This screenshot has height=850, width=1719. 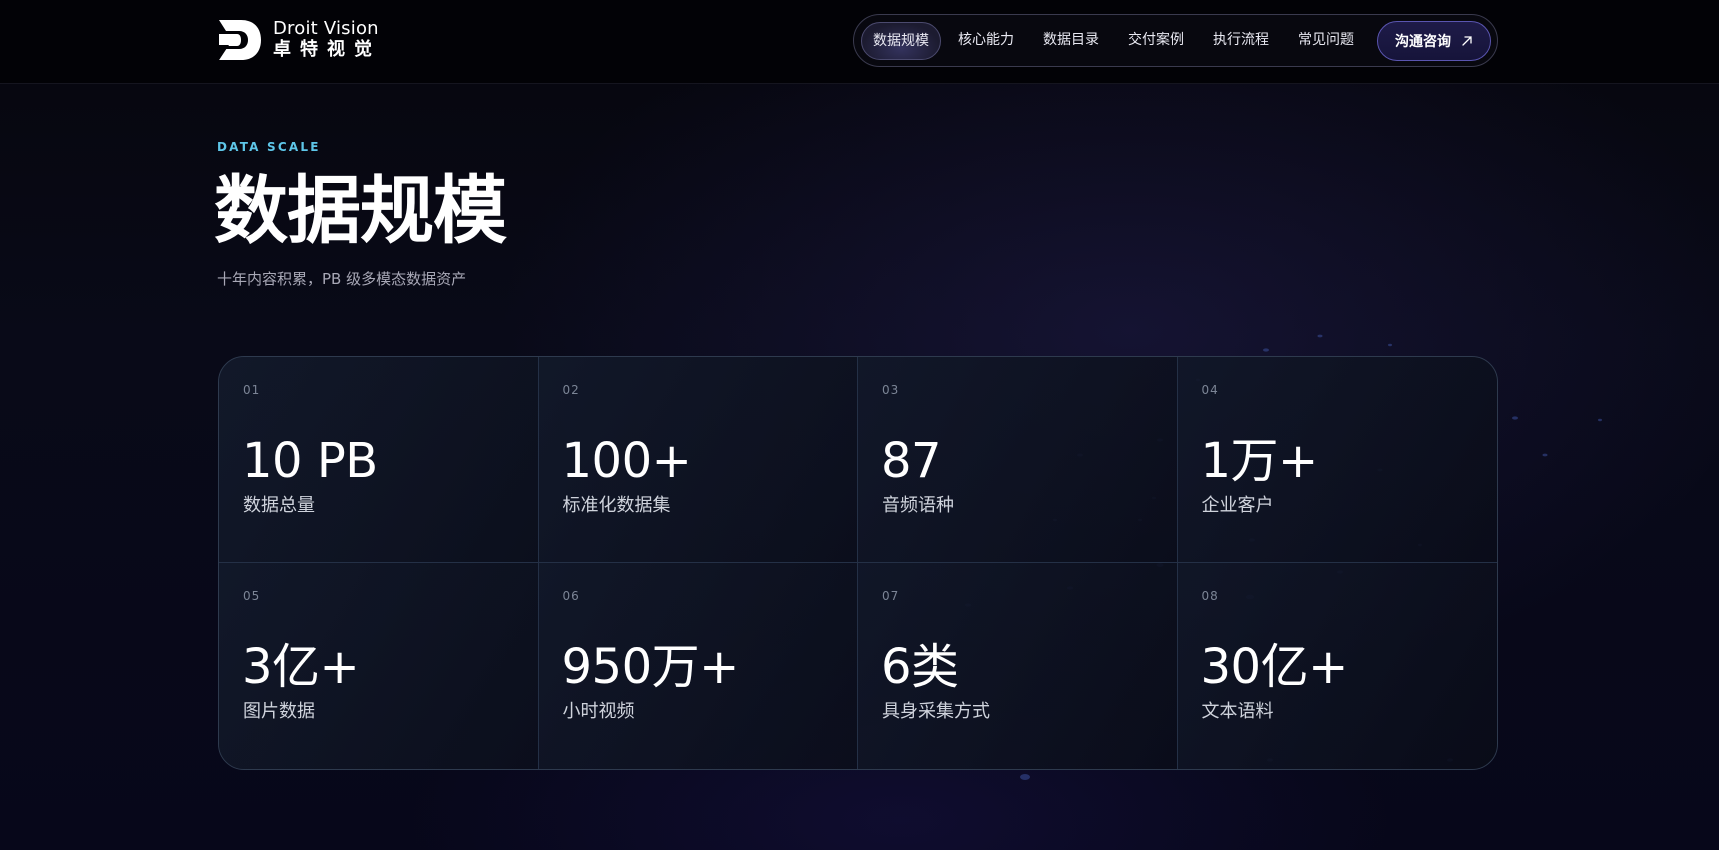 What do you see at coordinates (279, 711) in the screenshot?
I see `stat-label: 图片数据` at bounding box center [279, 711].